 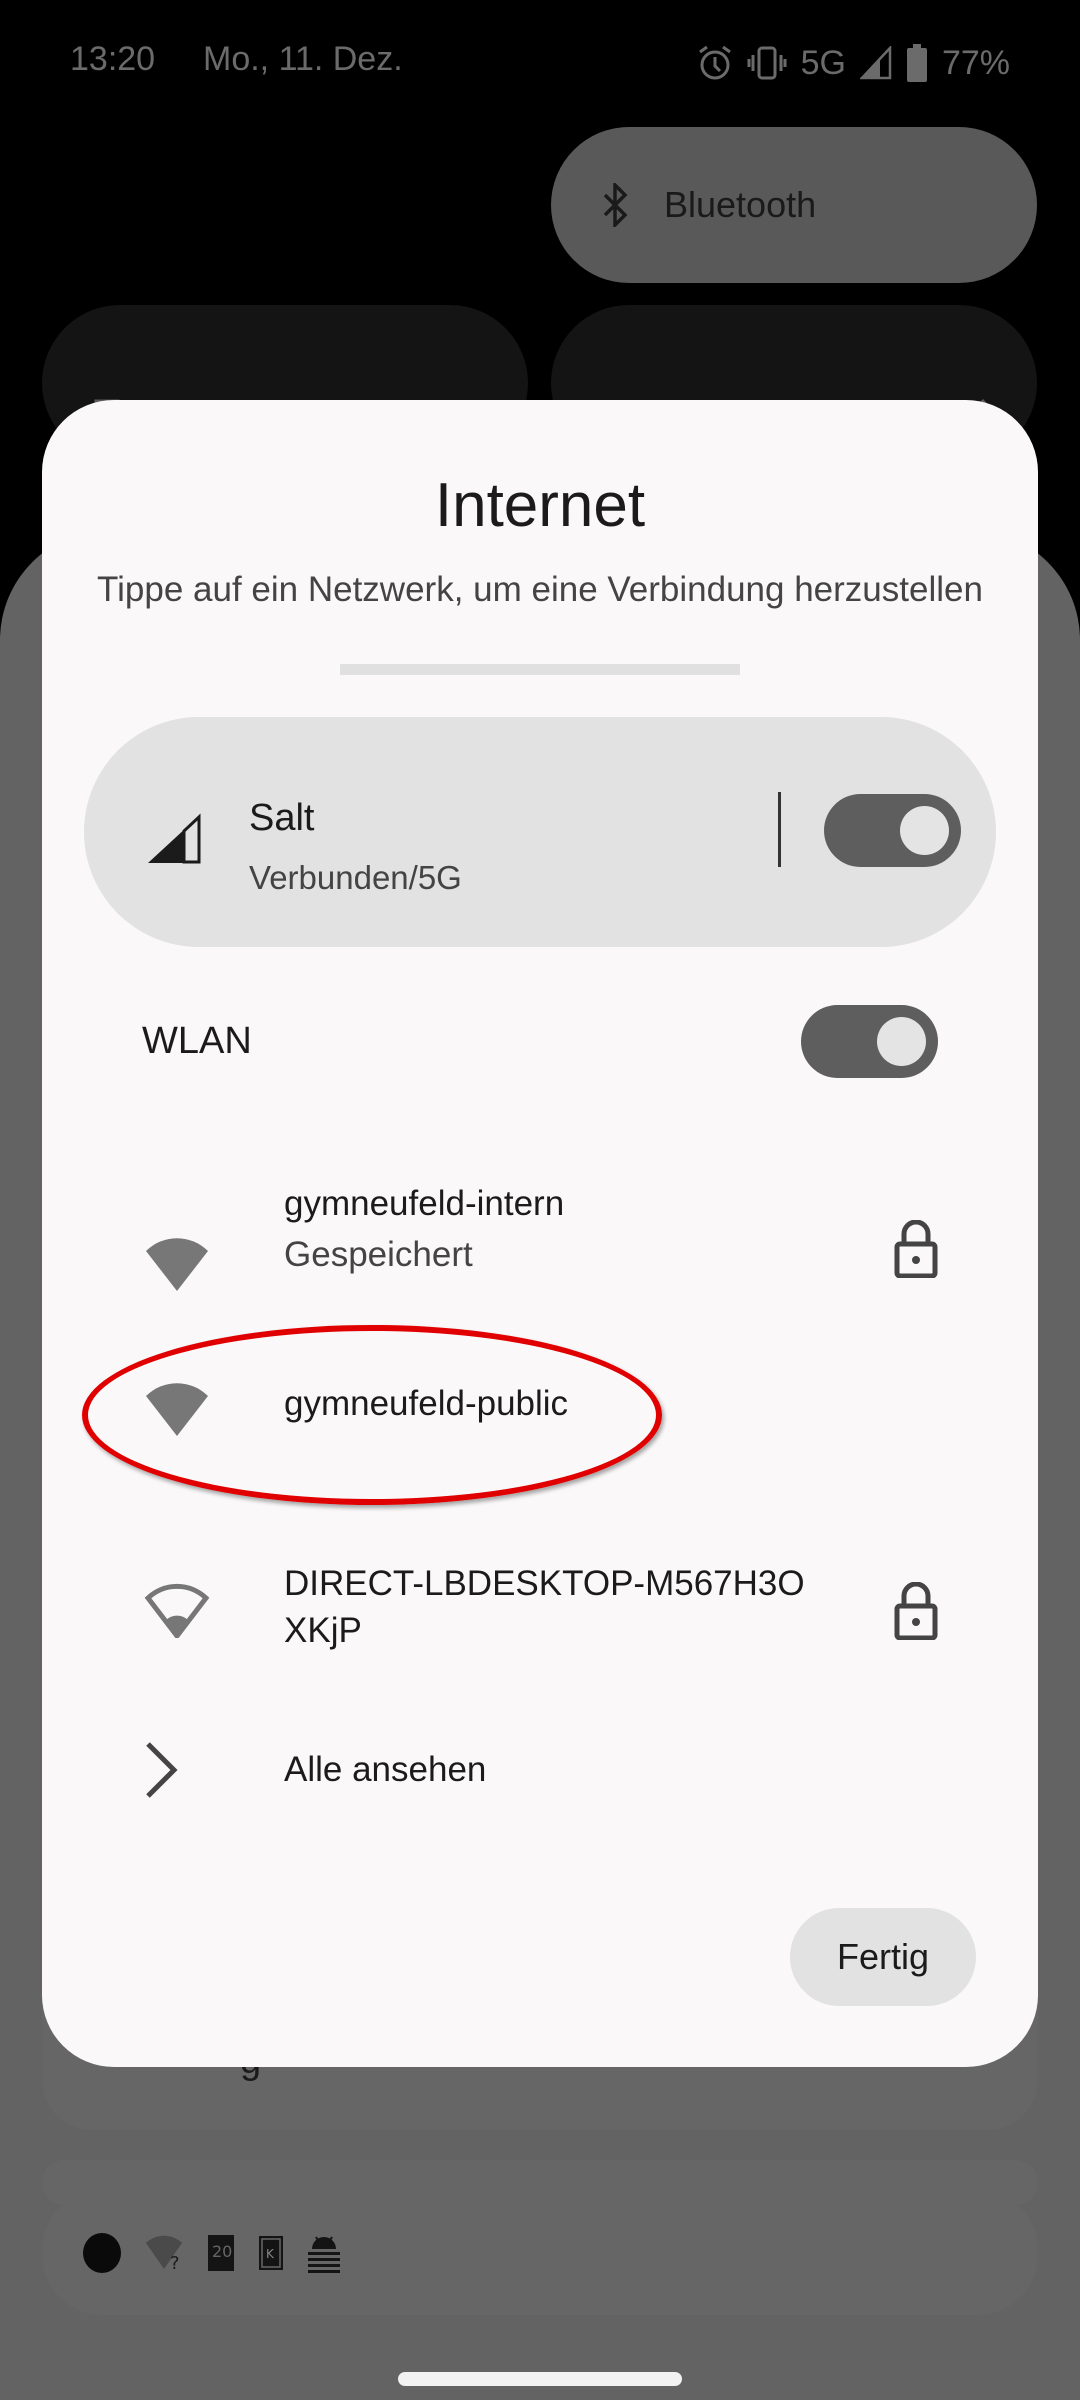 What do you see at coordinates (853, 63) in the screenshot?
I see `status-icons: 5G 77%` at bounding box center [853, 63].